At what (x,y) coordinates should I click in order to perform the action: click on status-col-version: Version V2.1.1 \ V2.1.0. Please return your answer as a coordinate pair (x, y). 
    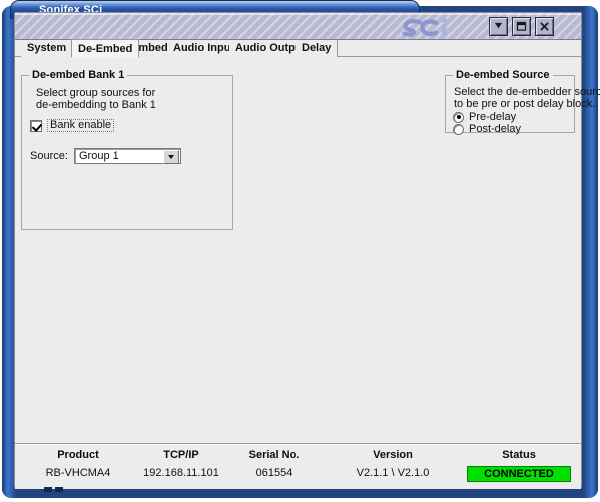
    Looking at the image, I should click on (393, 464).